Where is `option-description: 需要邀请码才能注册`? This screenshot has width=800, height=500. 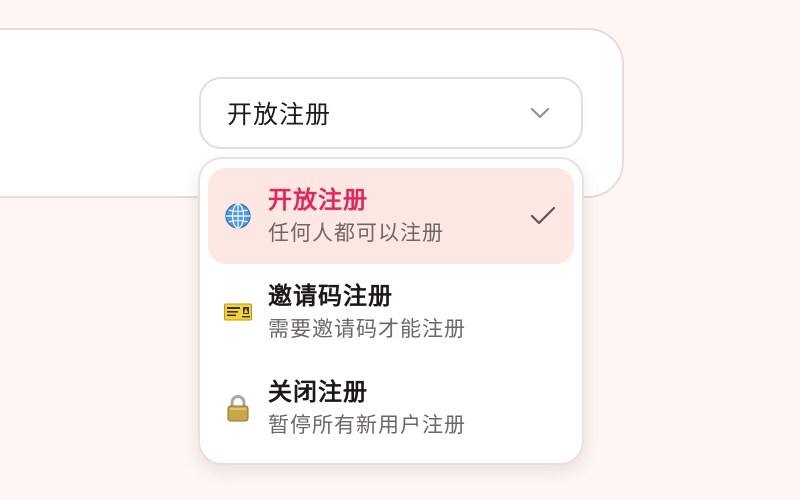 option-description: 需要邀请码才能注册 is located at coordinates (367, 329).